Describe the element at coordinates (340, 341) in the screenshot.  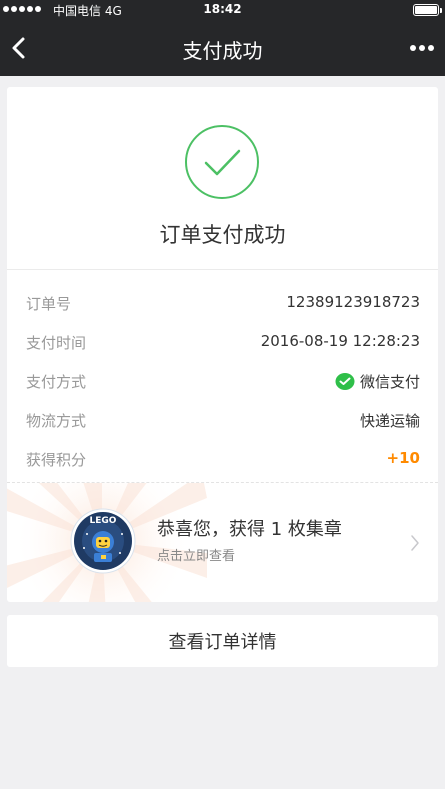
I see `payment-time-value: 2016-08-19 12:28:23` at that location.